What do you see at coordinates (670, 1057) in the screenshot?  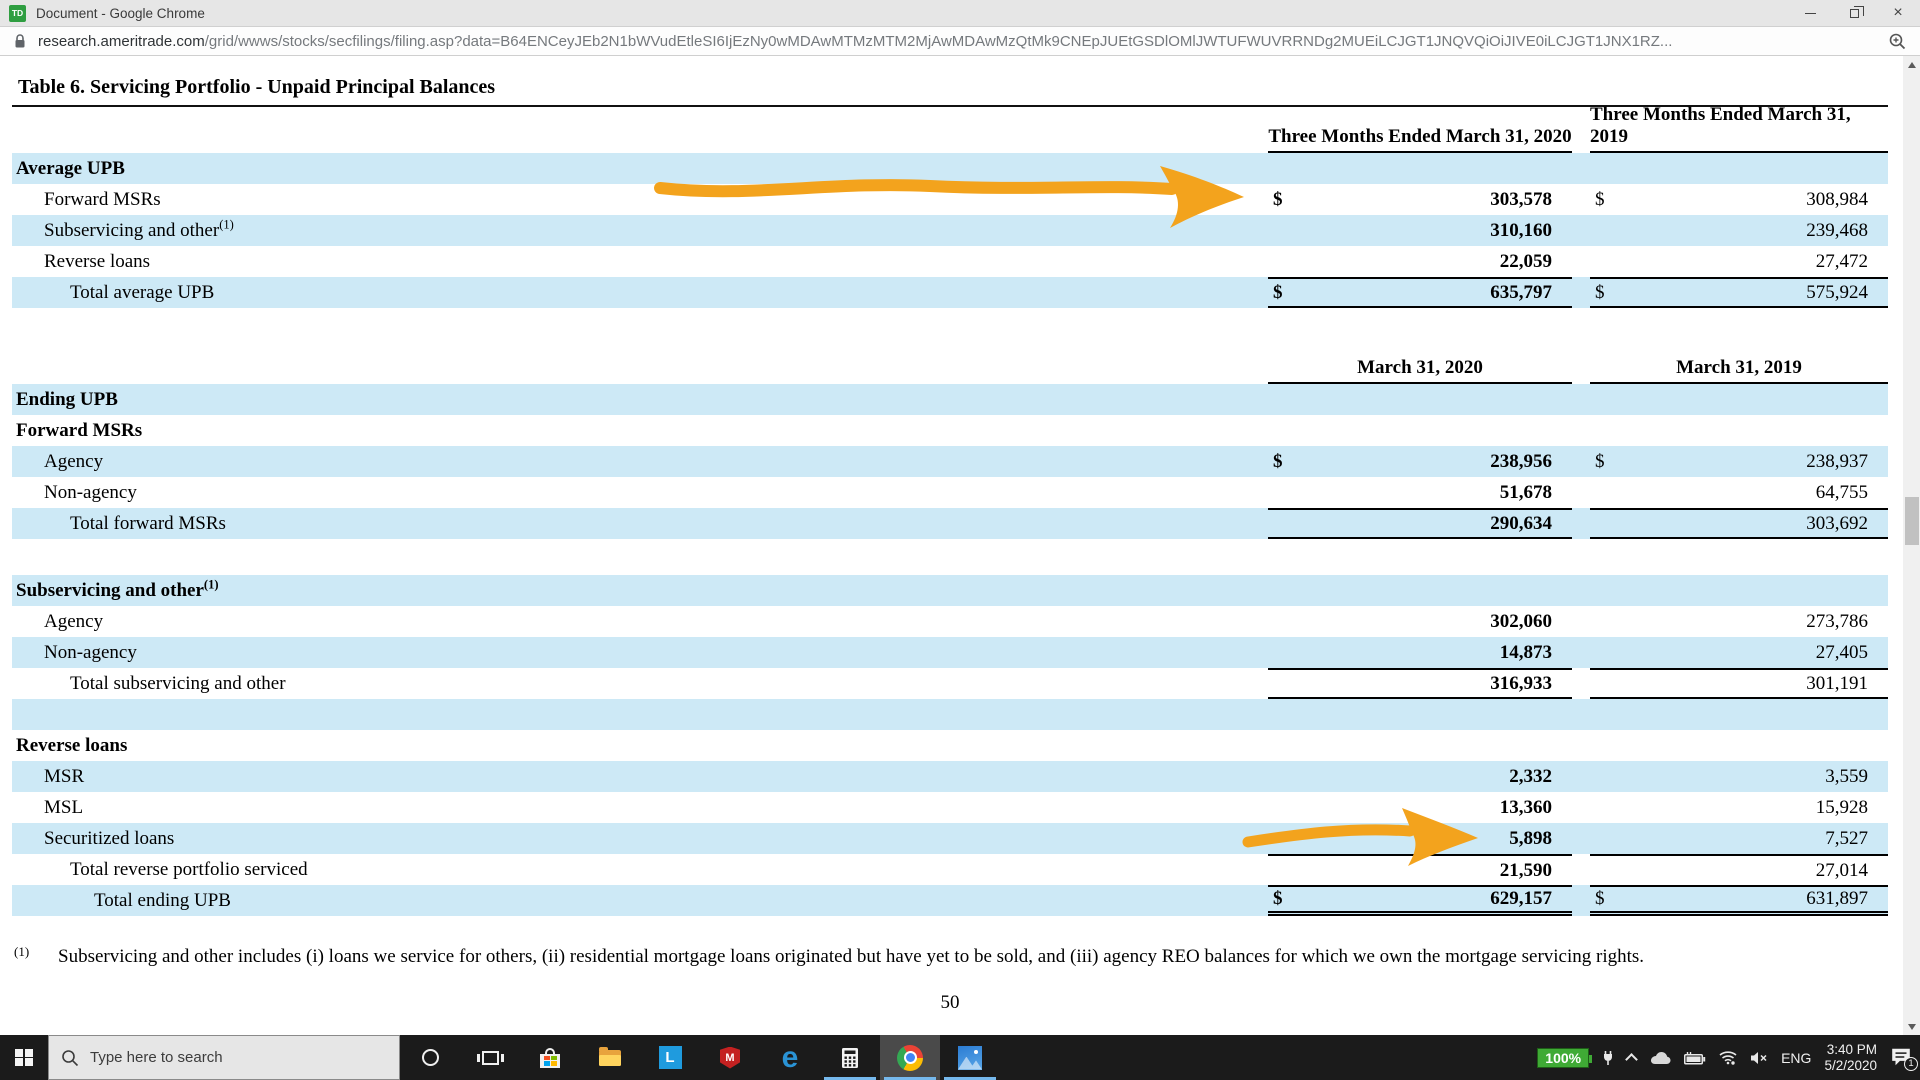 I see `l-app-button: L` at bounding box center [670, 1057].